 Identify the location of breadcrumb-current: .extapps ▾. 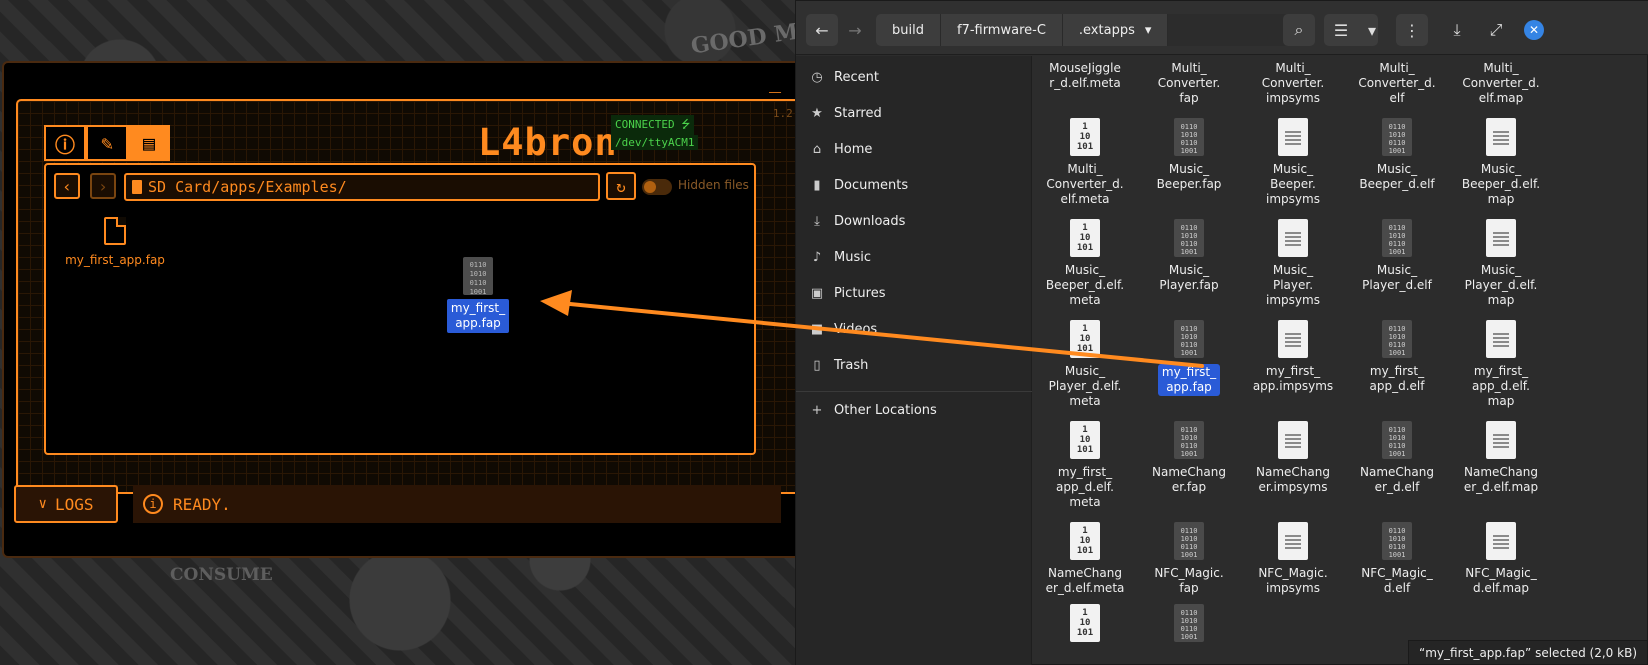
(1116, 30).